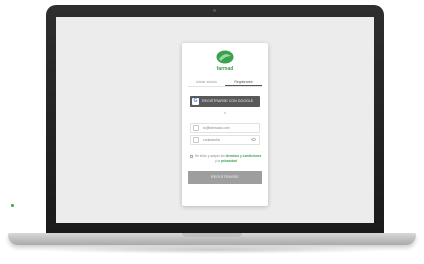 The height and width of the screenshot is (264, 424). I want to click on eye-icon, so click(253, 139).